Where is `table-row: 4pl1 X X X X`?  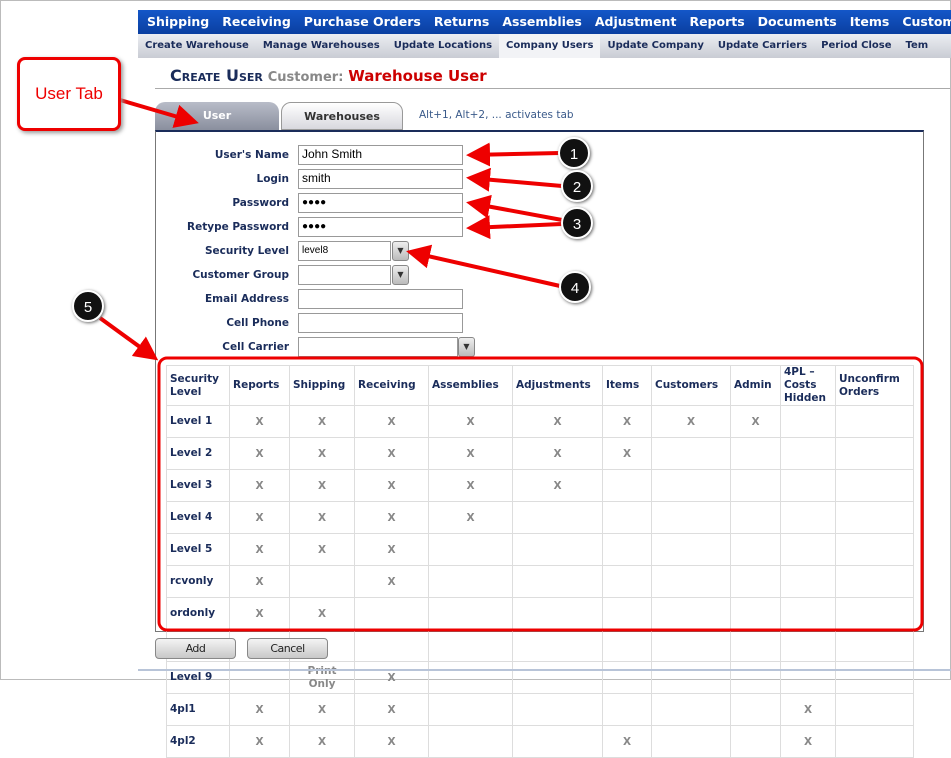 table-row: 4pl1 X X X X is located at coordinates (540, 709).